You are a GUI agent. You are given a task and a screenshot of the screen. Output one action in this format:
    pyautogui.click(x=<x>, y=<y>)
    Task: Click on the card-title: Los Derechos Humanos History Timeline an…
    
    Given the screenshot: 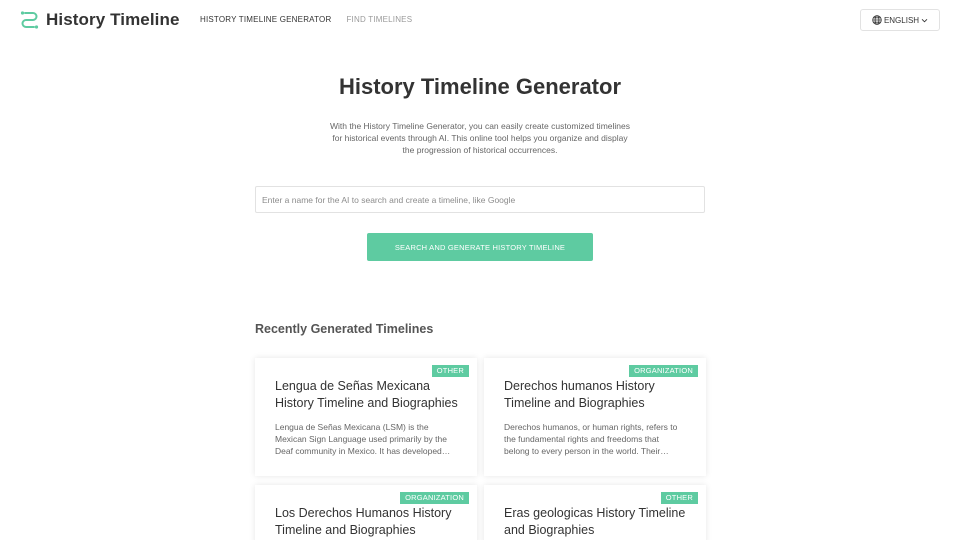 What is the action you would take?
    pyautogui.click(x=370, y=522)
    